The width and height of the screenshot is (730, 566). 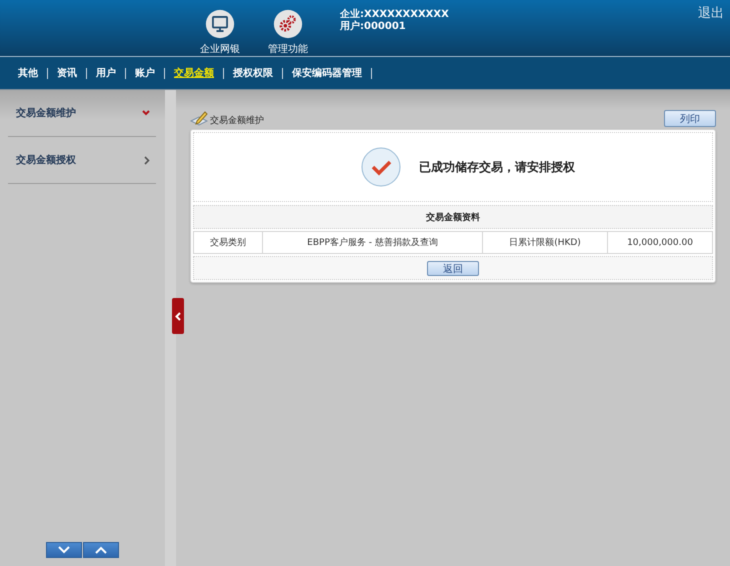 I want to click on edit-document-icon, so click(x=199, y=119).